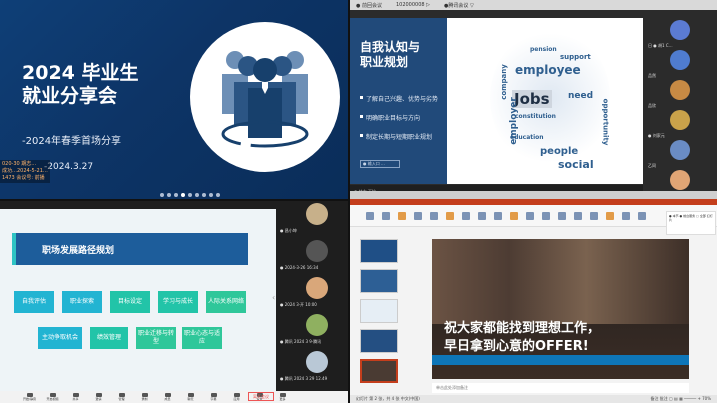 This screenshot has height=403, width=717. I want to click on slide-canvas: 祝大家都能找到理想工作， 早日拿到心意的OFFER!, so click(560, 309).